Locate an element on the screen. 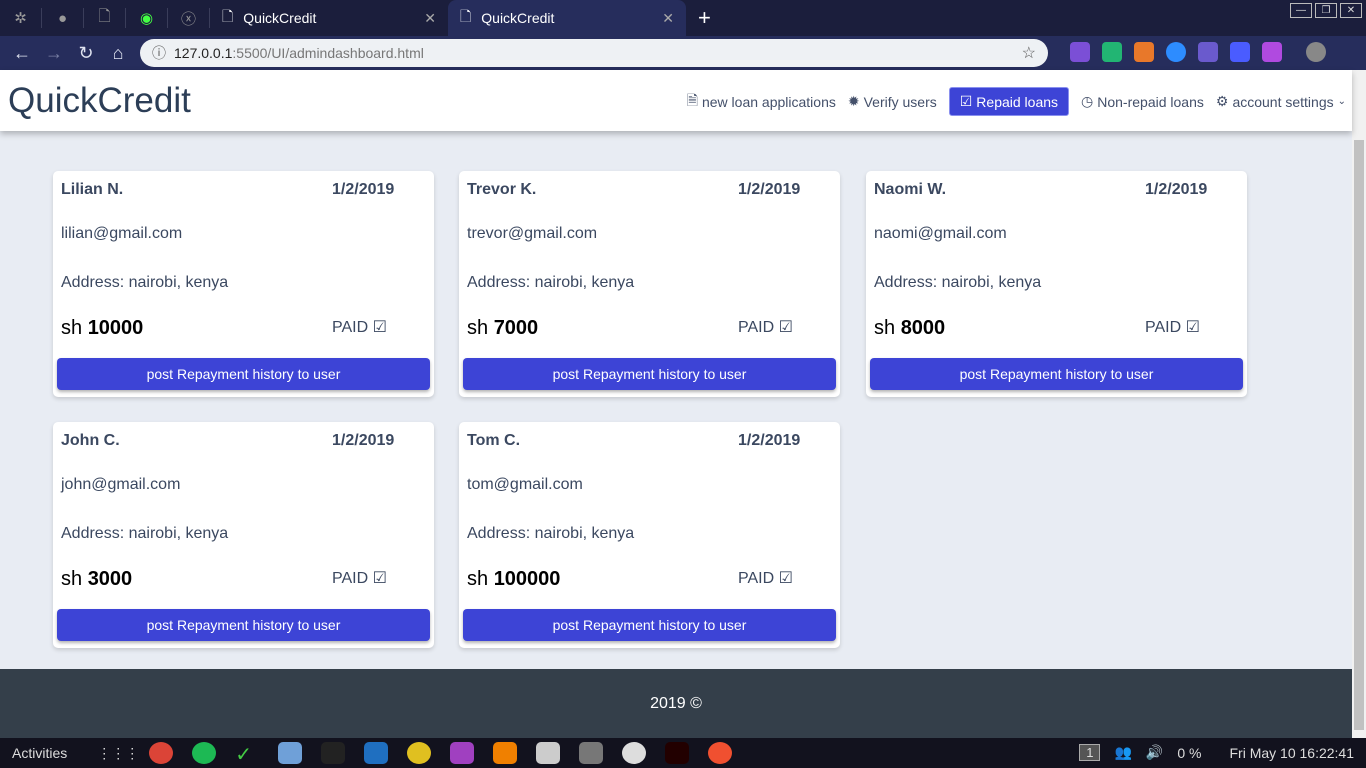  borrower-email: naomi@gmail.com is located at coordinates (940, 233).